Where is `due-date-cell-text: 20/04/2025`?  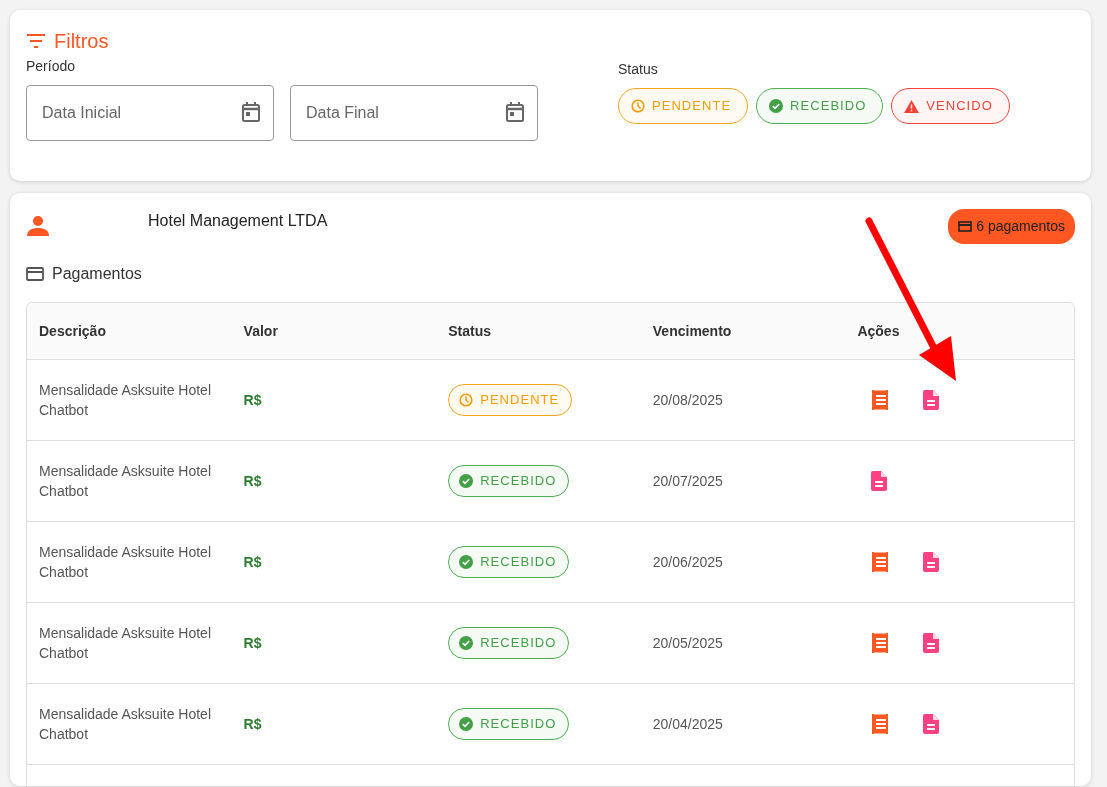
due-date-cell-text: 20/04/2025 is located at coordinates (688, 724).